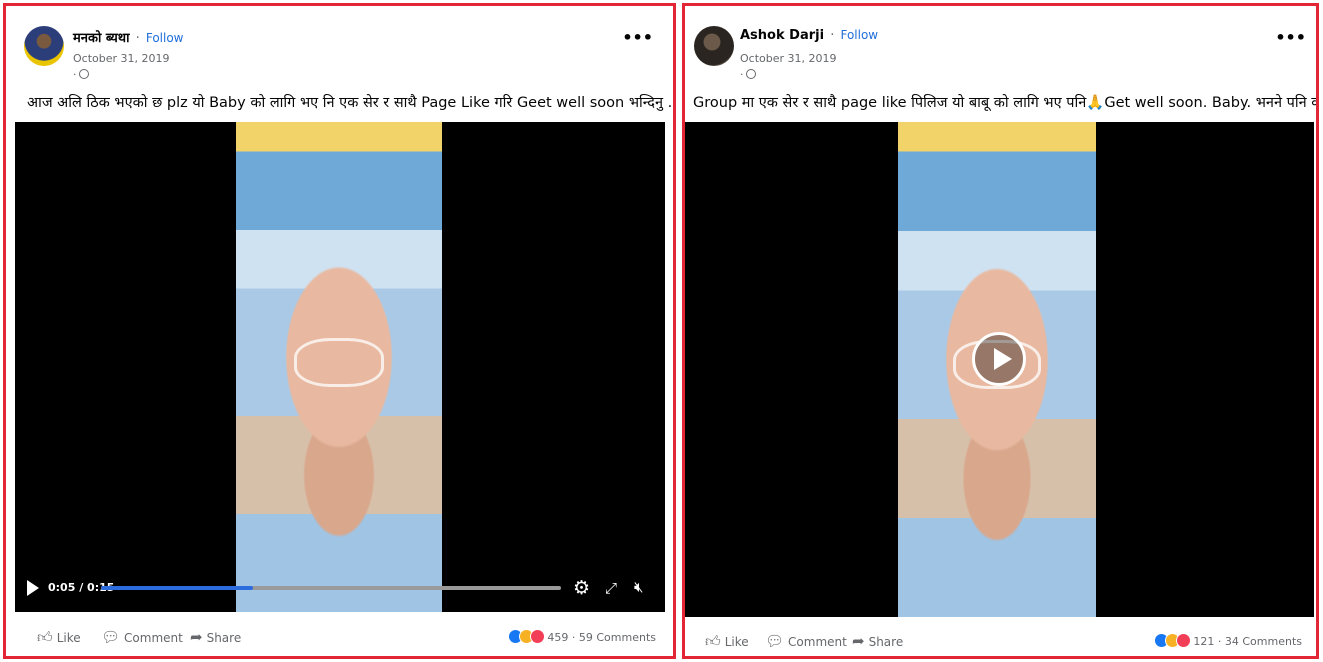  I want to click on author-line: Ashok Darji · Follow, so click(809, 35).